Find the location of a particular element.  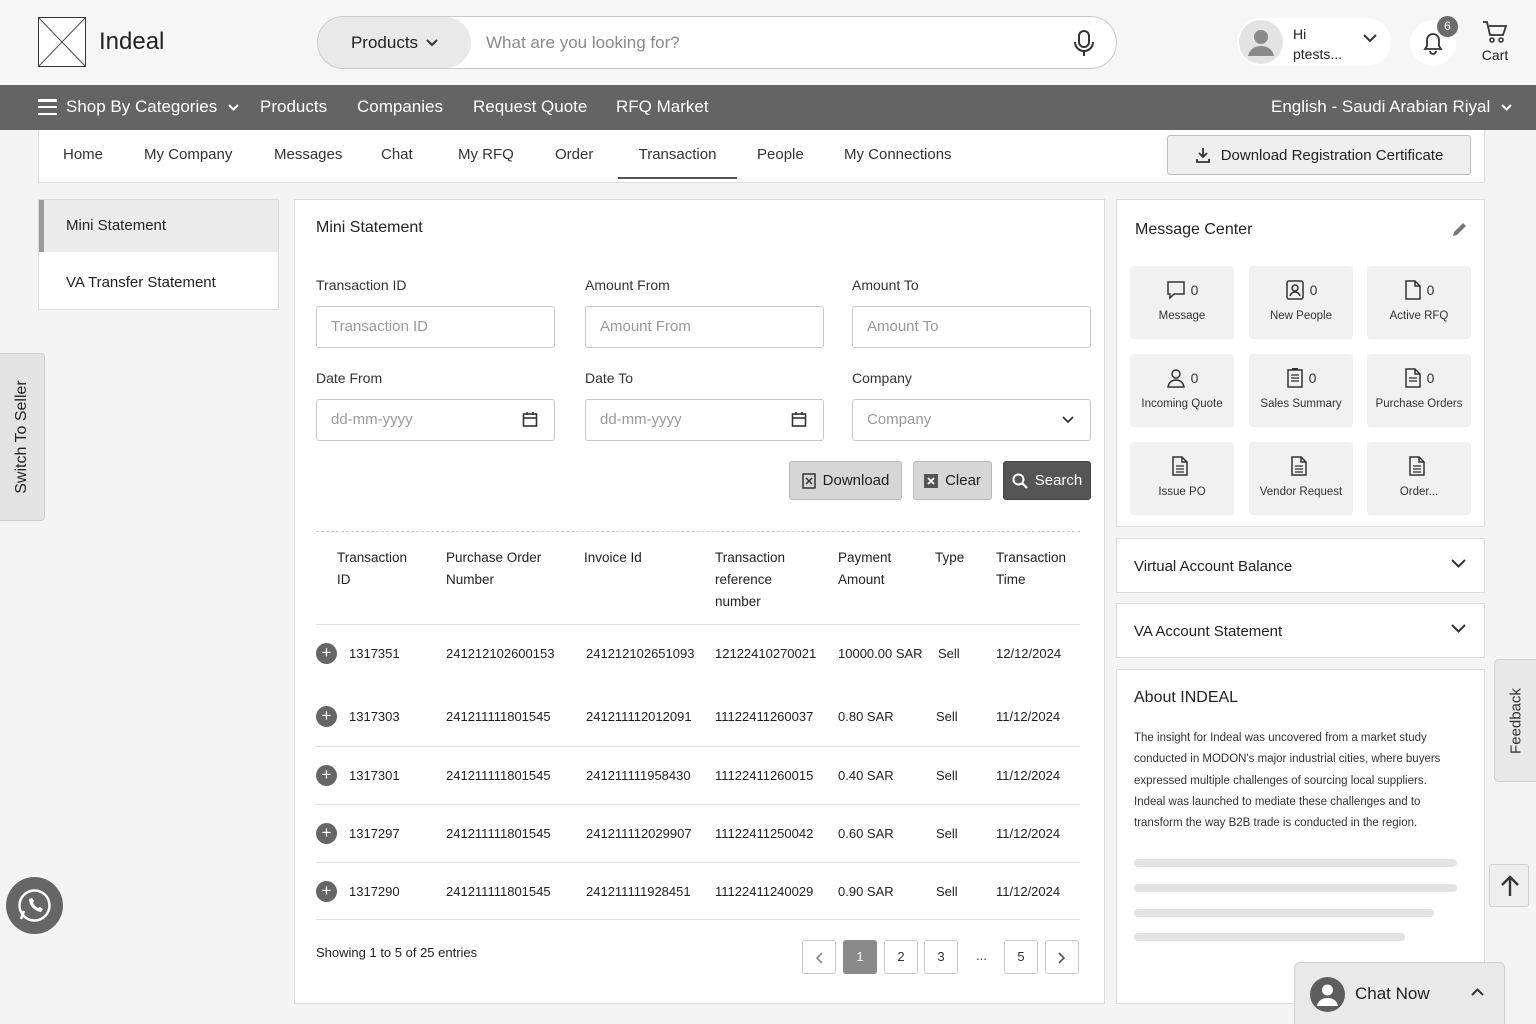

tile-purchase-orders: 0 Purchase Orders is located at coordinates (1419, 390).